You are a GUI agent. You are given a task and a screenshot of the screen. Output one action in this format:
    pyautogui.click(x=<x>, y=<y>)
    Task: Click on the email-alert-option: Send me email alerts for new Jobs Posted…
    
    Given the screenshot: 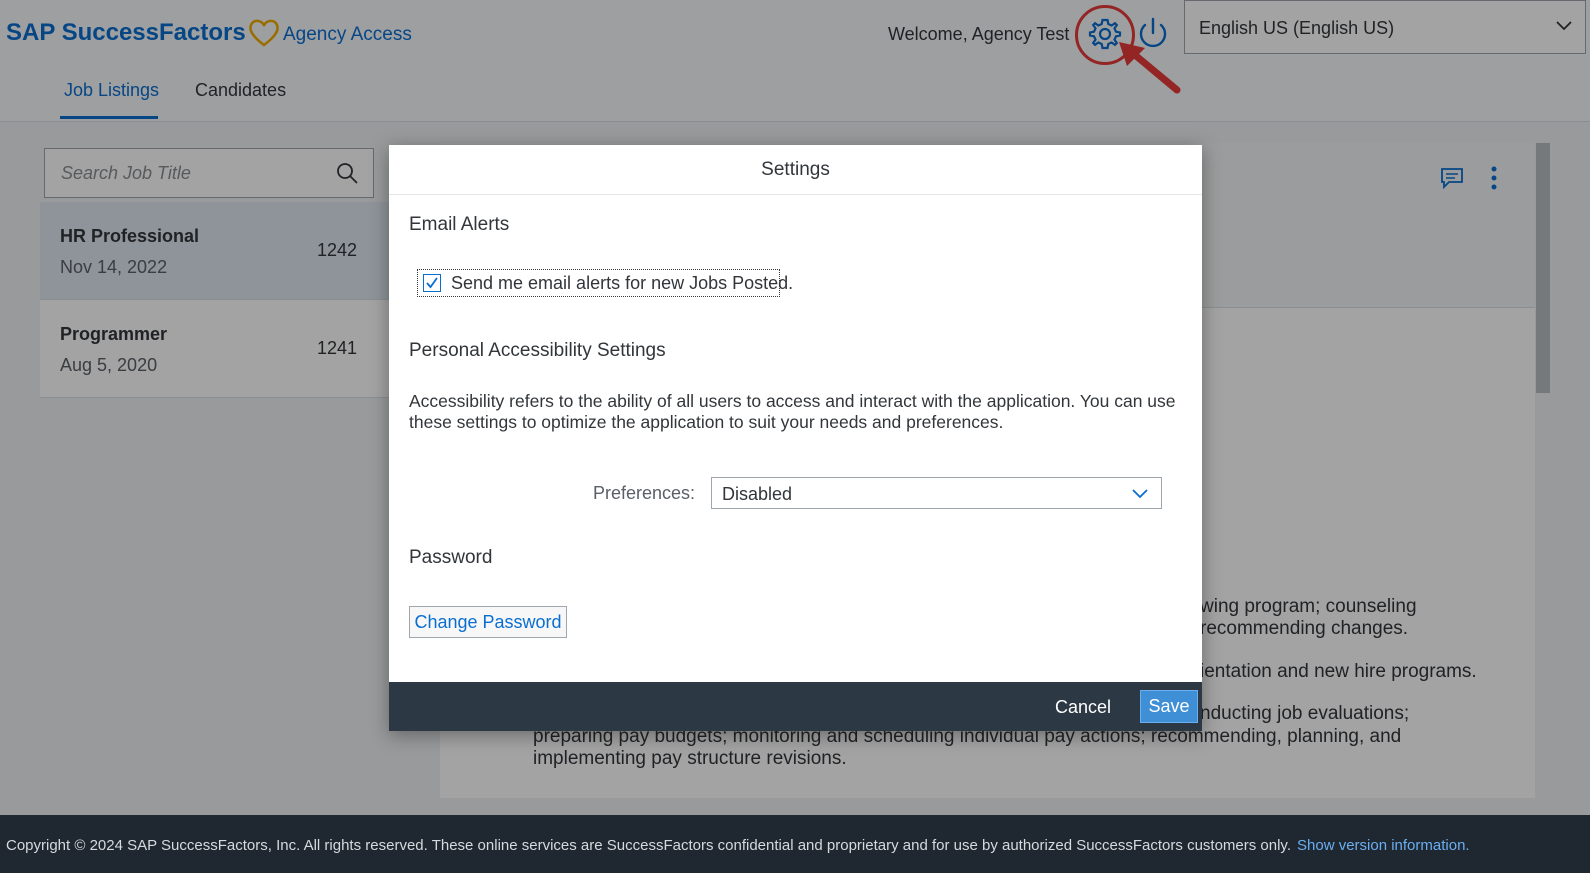 What is the action you would take?
    pyautogui.click(x=605, y=283)
    